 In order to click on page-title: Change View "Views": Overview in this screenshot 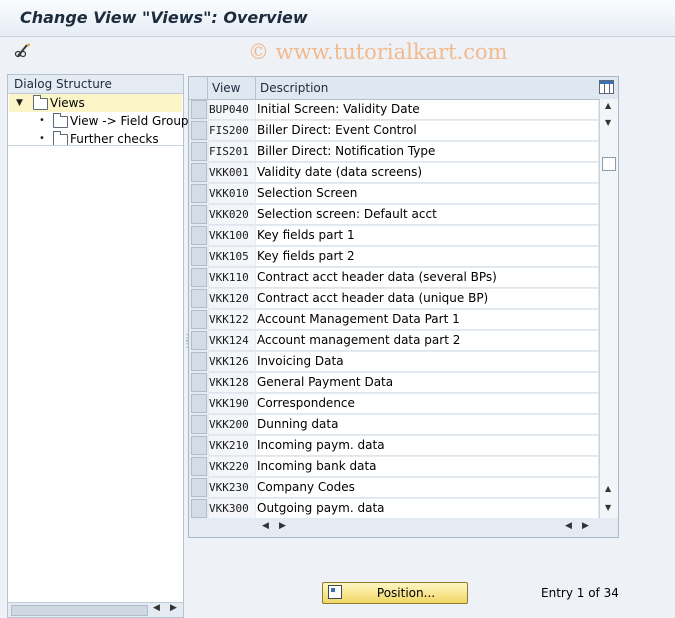, I will do `click(164, 17)`.